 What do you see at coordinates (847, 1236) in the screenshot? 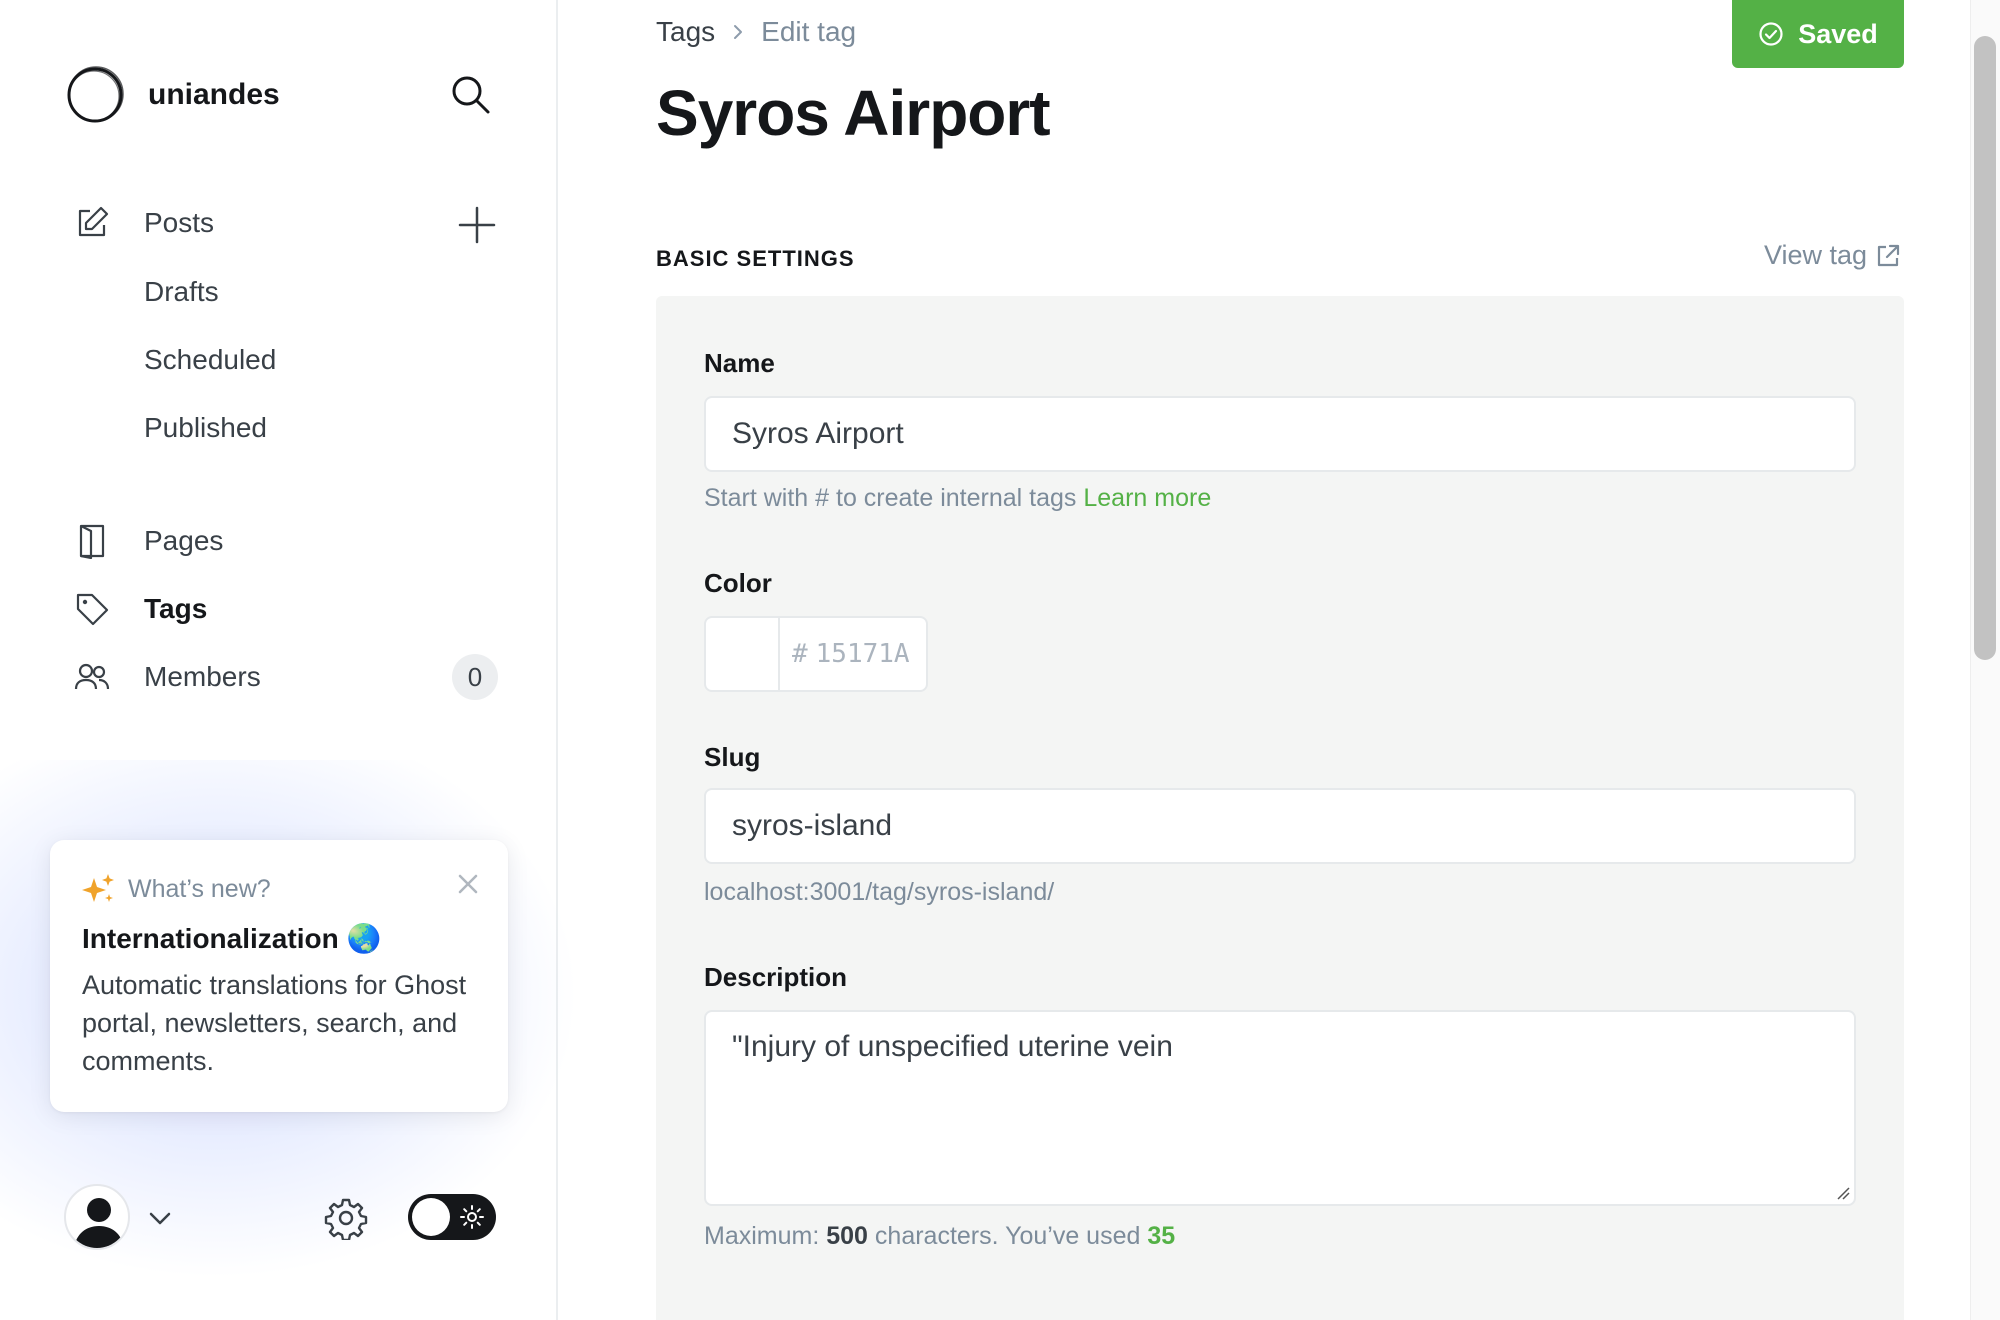
I see `desc-hint-max: 500` at bounding box center [847, 1236].